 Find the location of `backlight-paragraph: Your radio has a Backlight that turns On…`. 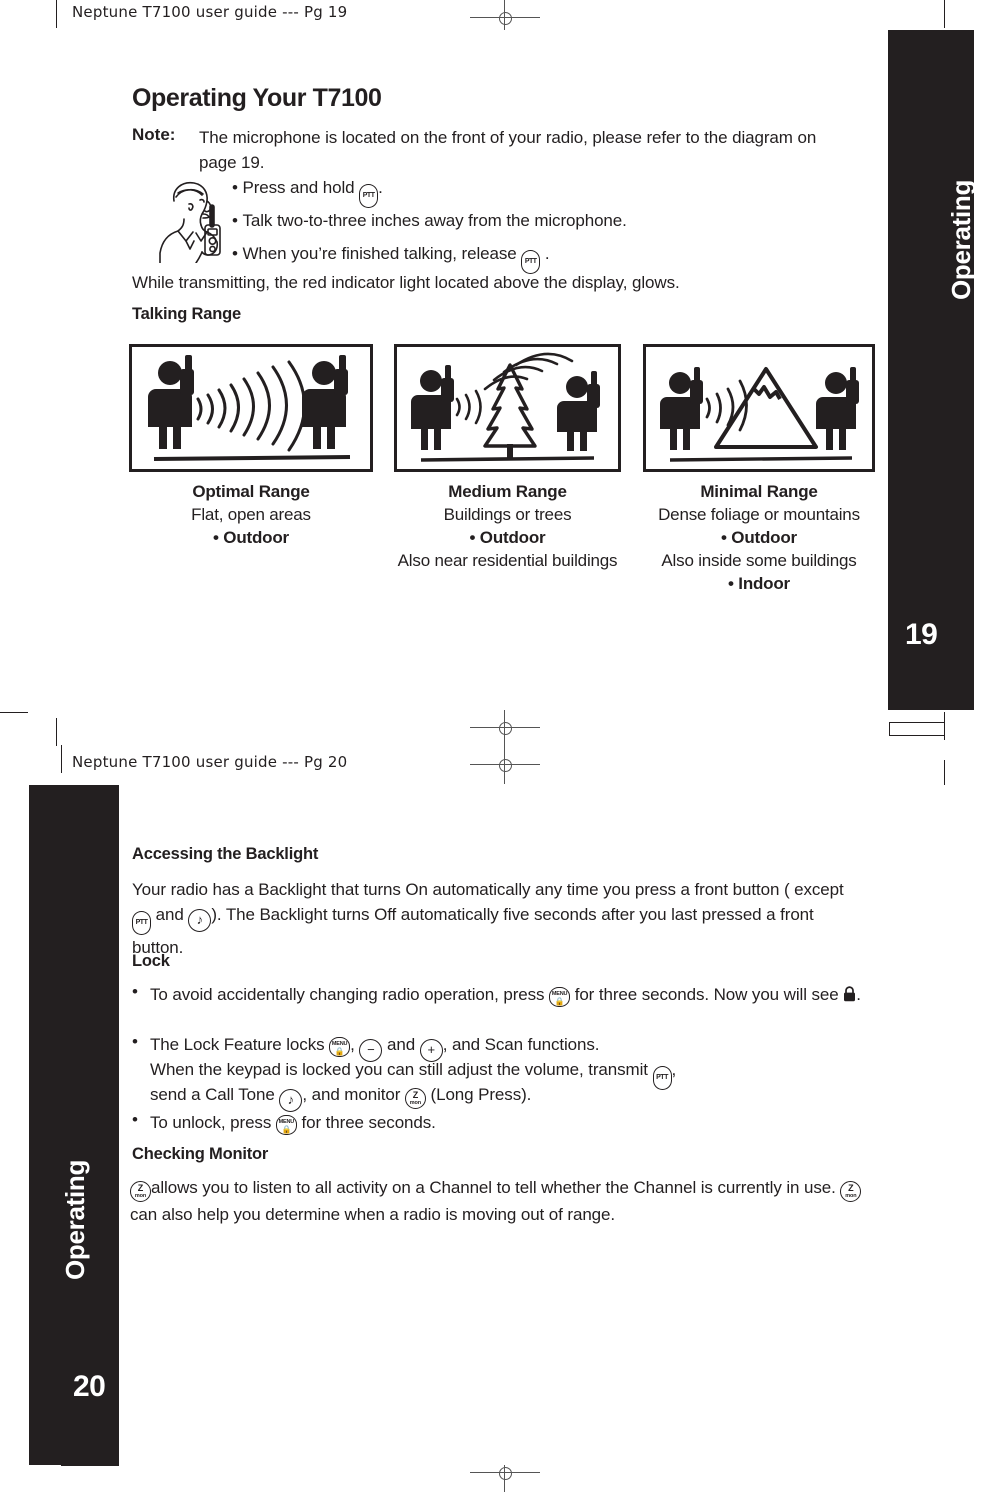

backlight-paragraph: Your radio has a Backlight that turns On… is located at coordinates (493, 918).